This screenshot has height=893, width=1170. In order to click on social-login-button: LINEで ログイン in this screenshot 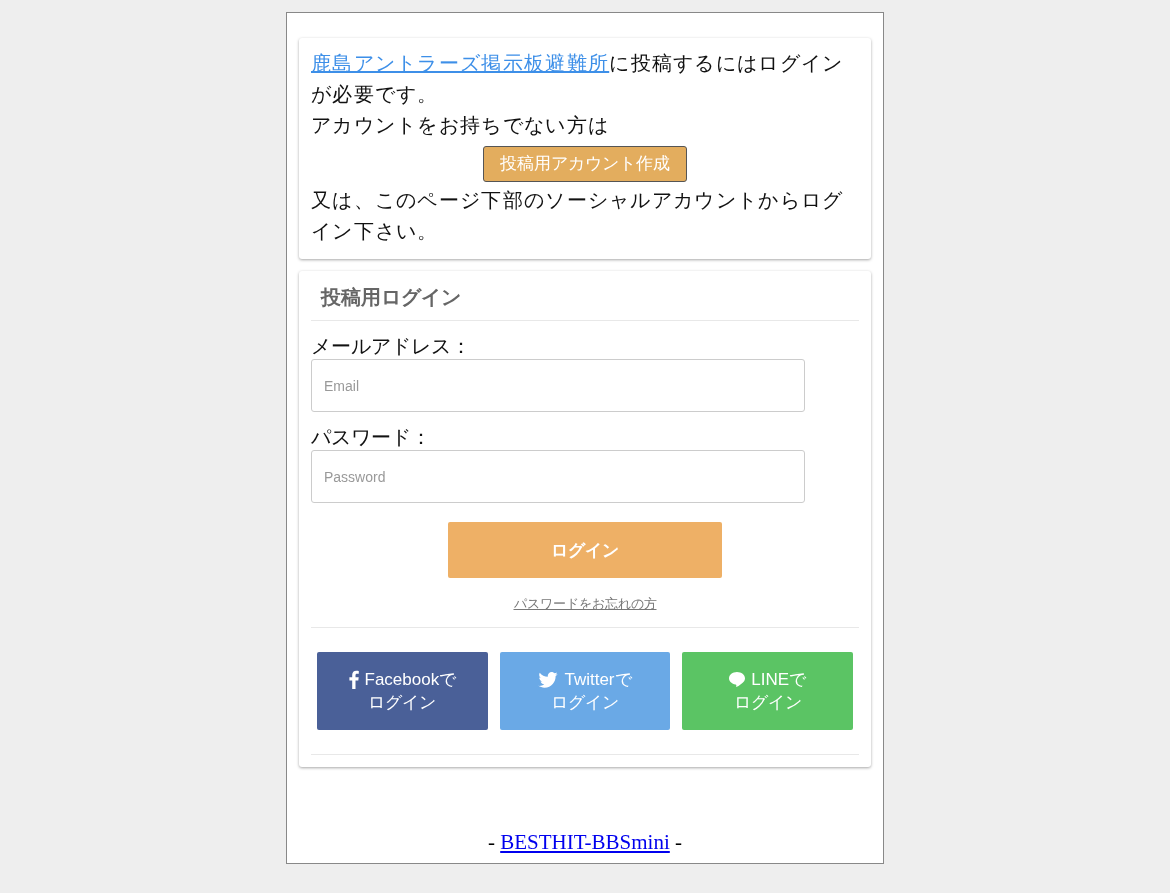, I will do `click(767, 691)`.